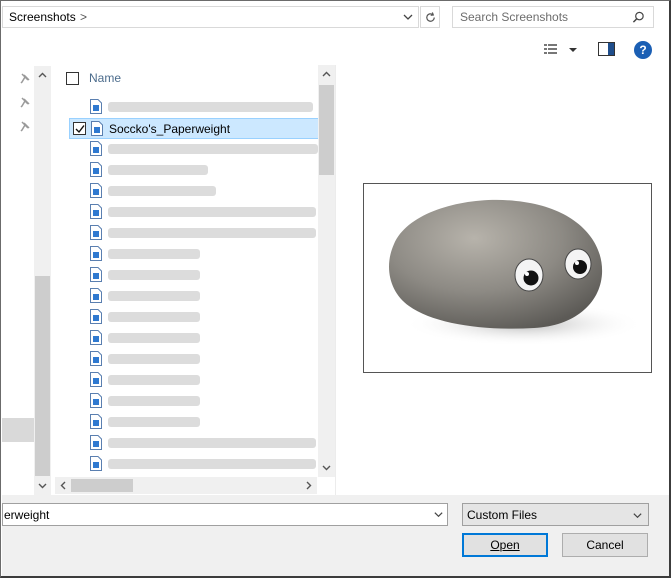  Describe the element at coordinates (215, 514) in the screenshot. I see `file-name-input` at that location.